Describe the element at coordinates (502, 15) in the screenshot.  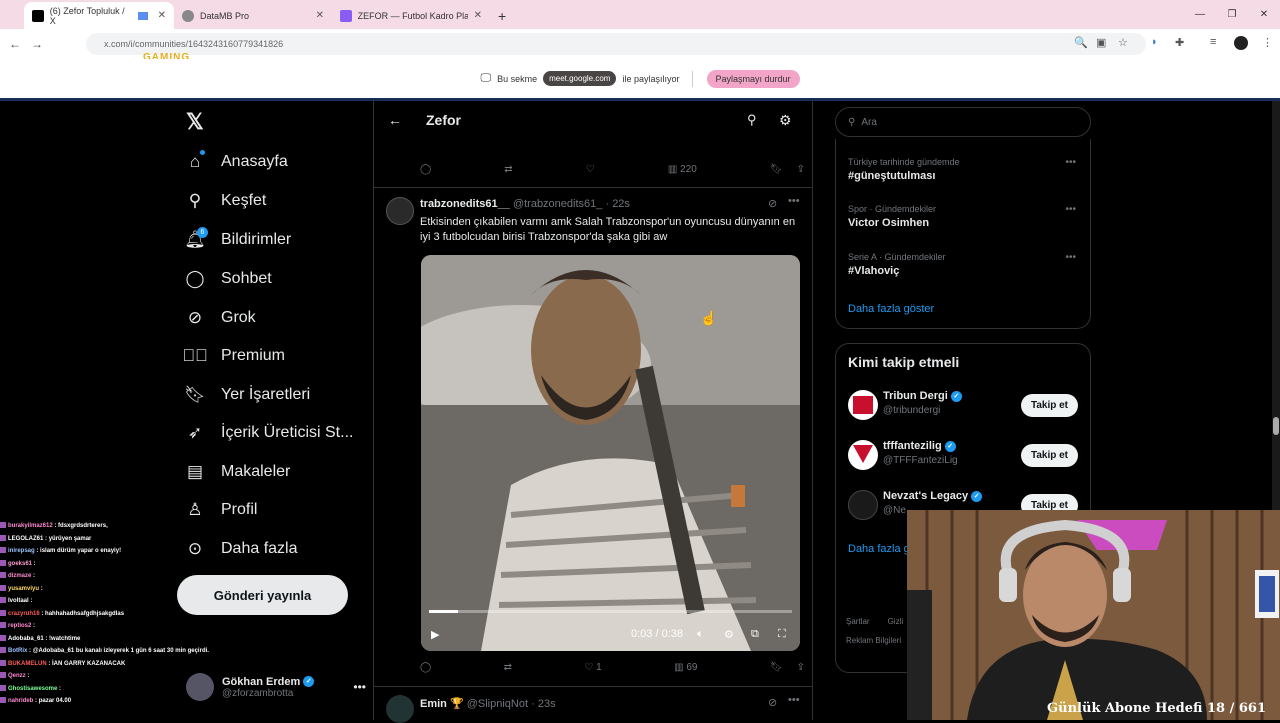
I see `new-tab-button: +` at that location.